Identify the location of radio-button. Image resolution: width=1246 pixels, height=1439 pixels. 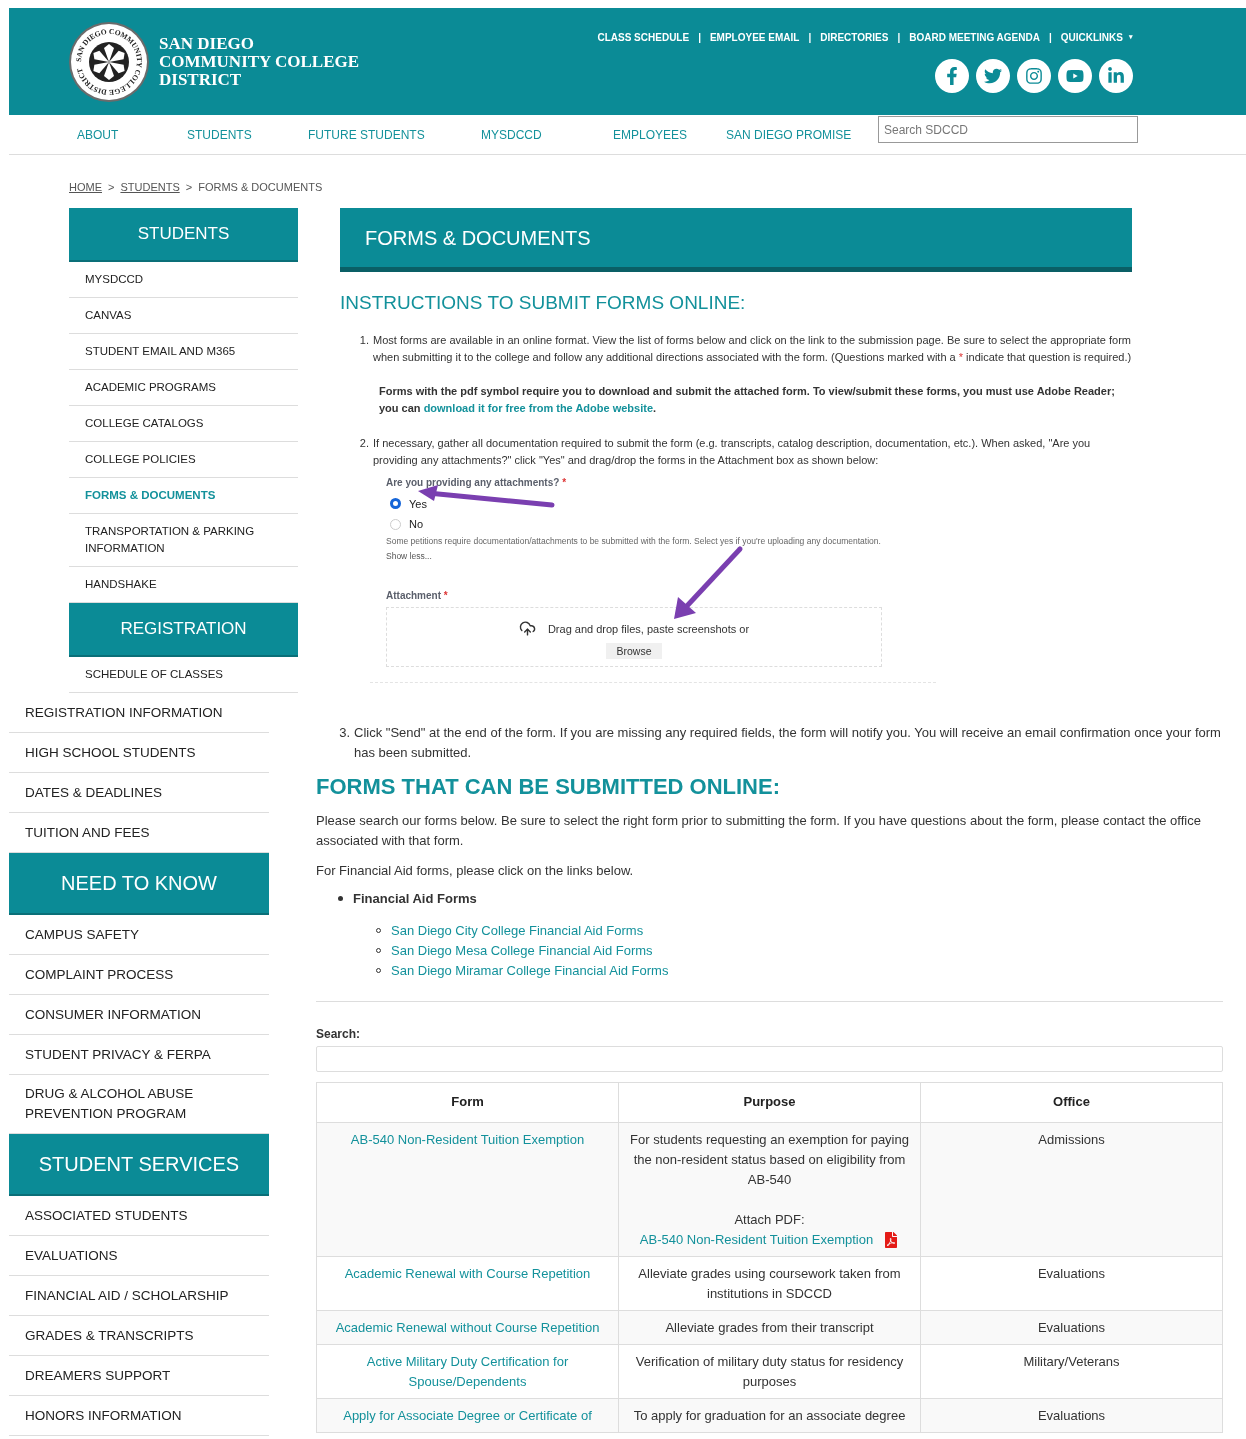
(395, 504).